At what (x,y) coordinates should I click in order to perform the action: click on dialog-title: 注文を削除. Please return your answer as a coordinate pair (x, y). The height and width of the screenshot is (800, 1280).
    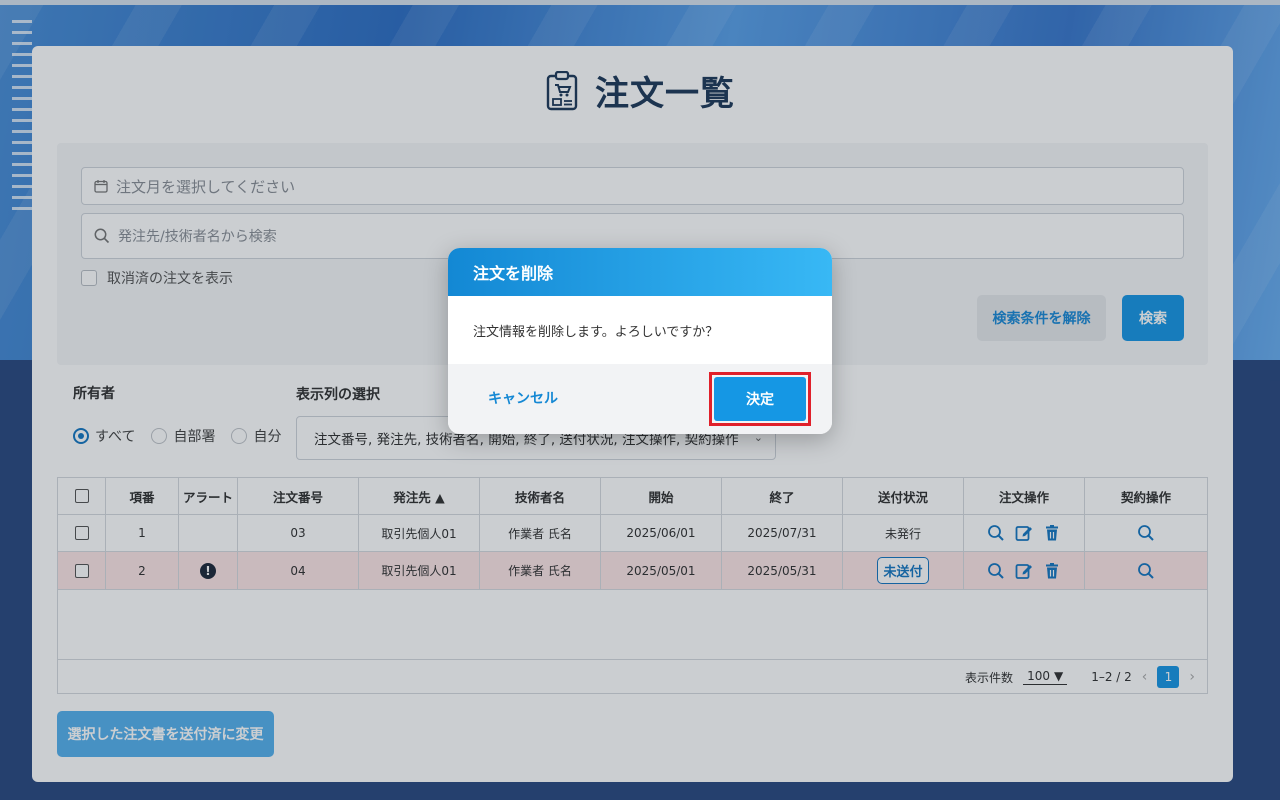
    Looking at the image, I should click on (640, 272).